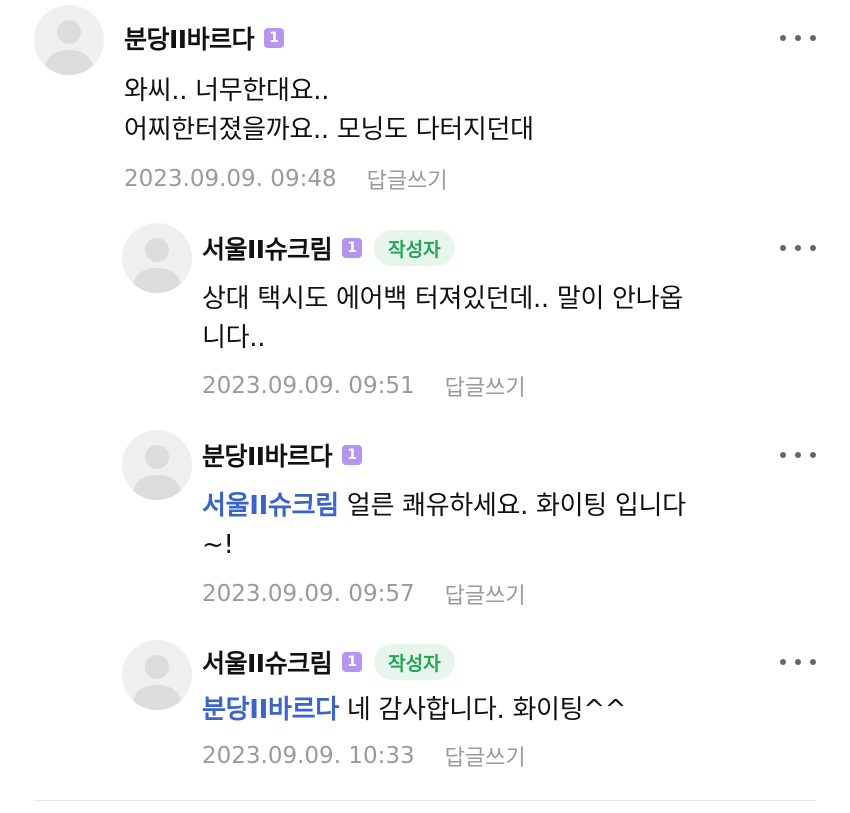 The height and width of the screenshot is (813, 850). I want to click on comment-text: 분당II바르다 네 감사합니다. 화이팅^^, so click(414, 710).